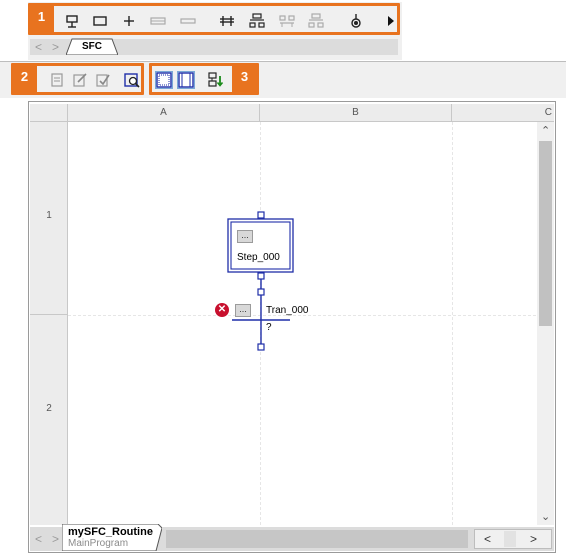 The width and height of the screenshot is (566, 555). I want to click on error-icon: ✕, so click(222, 310).